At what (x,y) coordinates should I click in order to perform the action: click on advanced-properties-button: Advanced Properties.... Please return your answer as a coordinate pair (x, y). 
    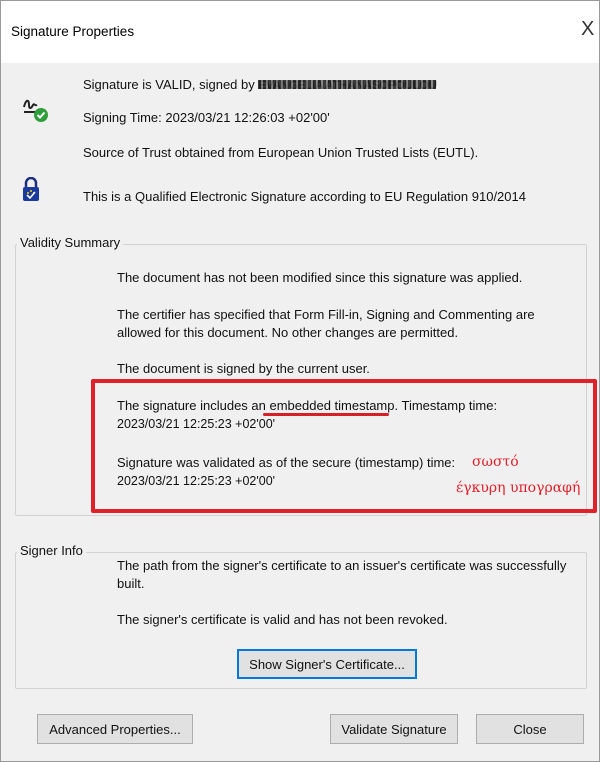
    Looking at the image, I should click on (115, 729).